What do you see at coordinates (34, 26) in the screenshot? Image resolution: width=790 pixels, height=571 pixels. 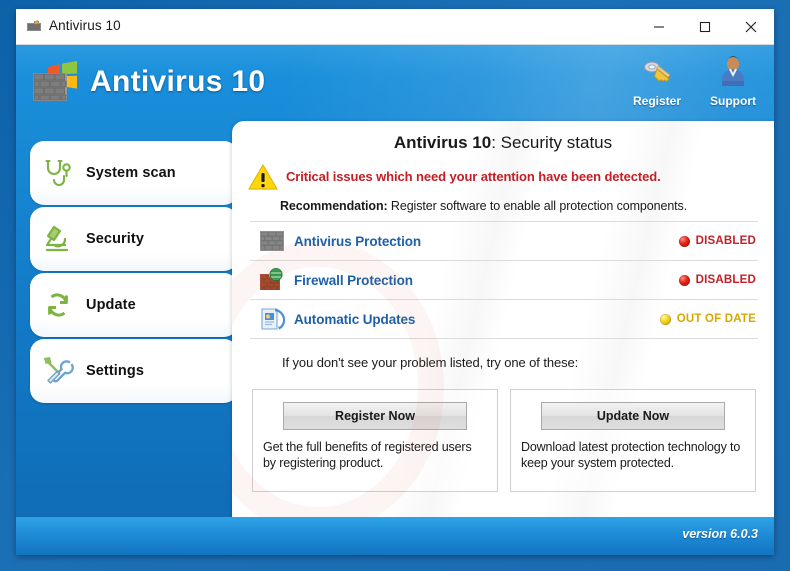 I see `app-shield-icon` at bounding box center [34, 26].